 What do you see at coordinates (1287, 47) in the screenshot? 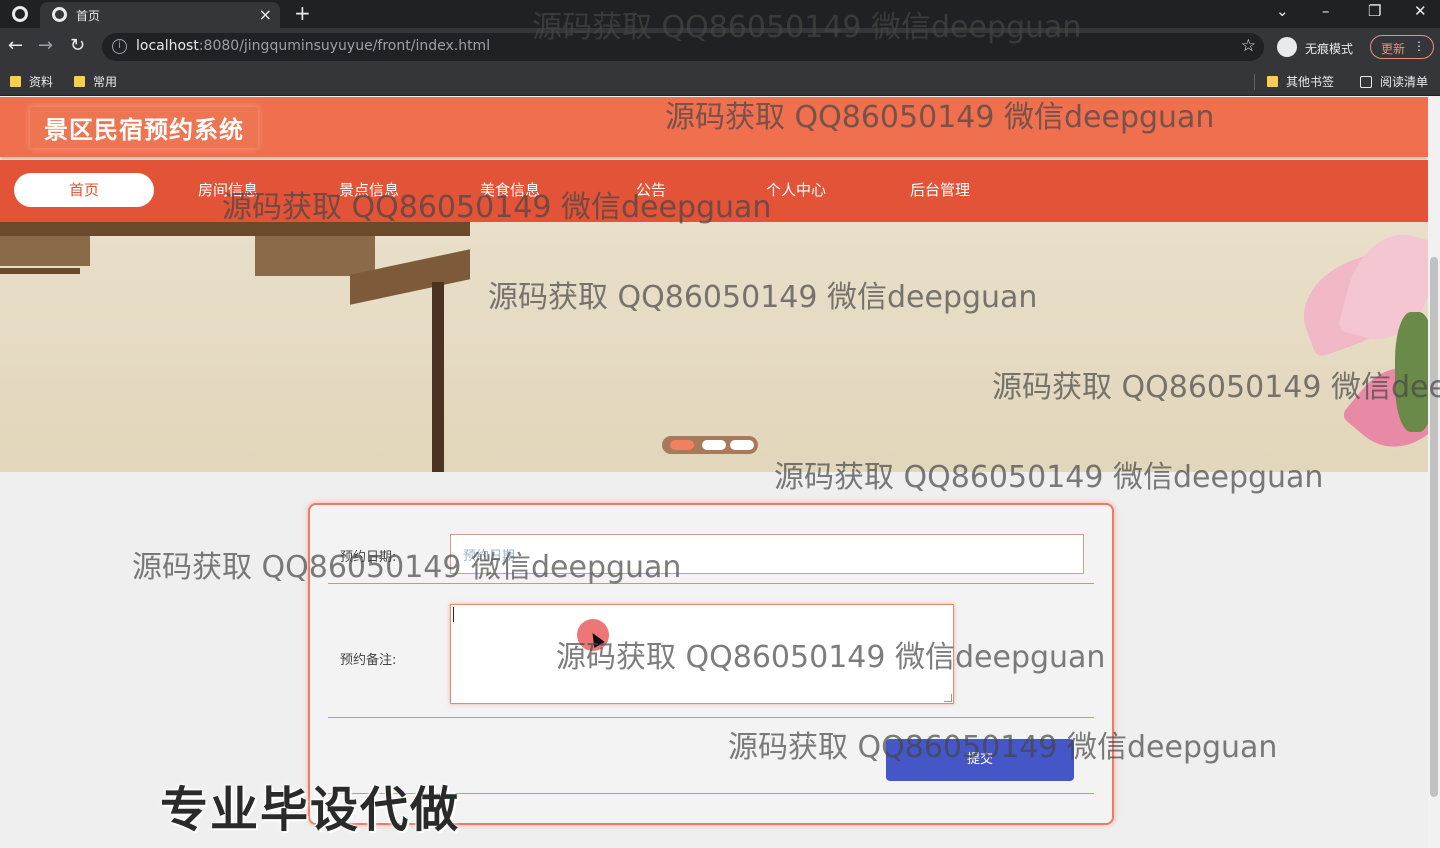
I see `incognito-icon` at bounding box center [1287, 47].